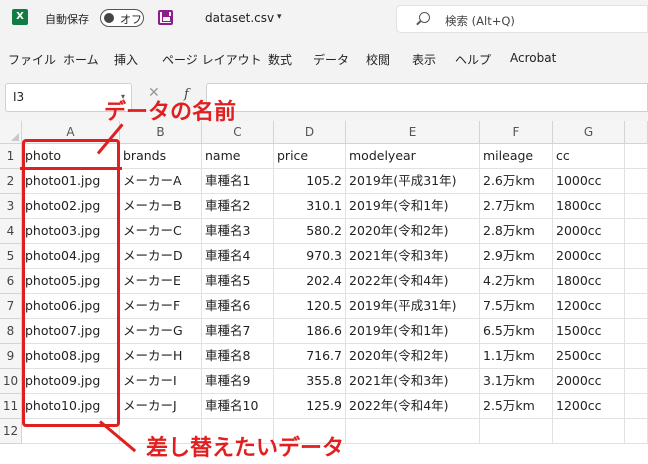 This screenshot has width=648, height=464. Describe the element at coordinates (378, 59) in the screenshot. I see `menu-item-6: 校閲` at that location.